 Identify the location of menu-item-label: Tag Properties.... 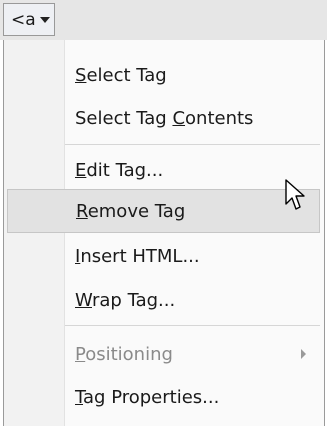
(147, 397).